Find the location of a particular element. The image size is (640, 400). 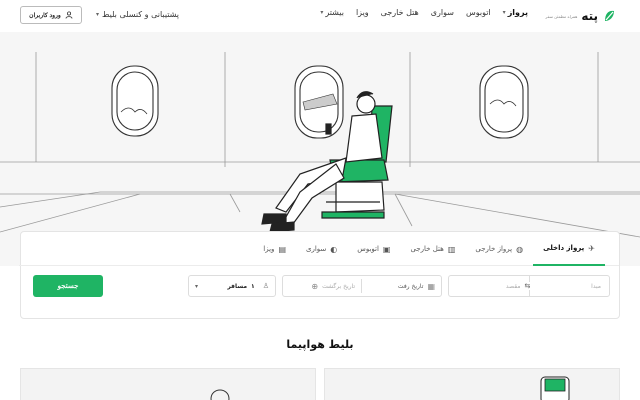

origin-placeholder: مبدا is located at coordinates (596, 286).